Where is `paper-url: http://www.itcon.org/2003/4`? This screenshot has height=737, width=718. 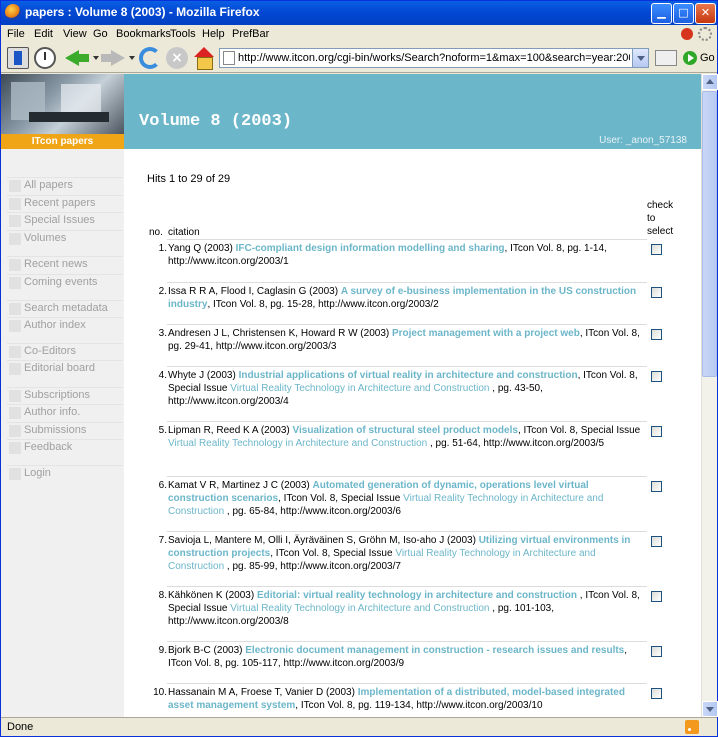 paper-url: http://www.itcon.org/2003/4 is located at coordinates (228, 401).